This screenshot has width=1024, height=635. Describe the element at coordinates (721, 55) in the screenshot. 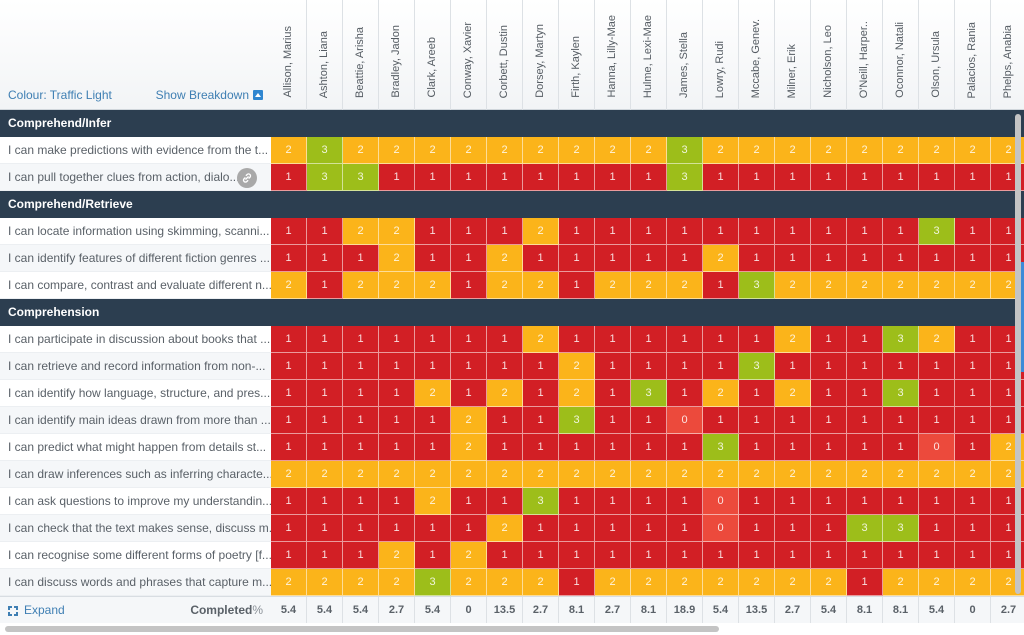

I see `student-column-header: Lowry, Rudi` at that location.